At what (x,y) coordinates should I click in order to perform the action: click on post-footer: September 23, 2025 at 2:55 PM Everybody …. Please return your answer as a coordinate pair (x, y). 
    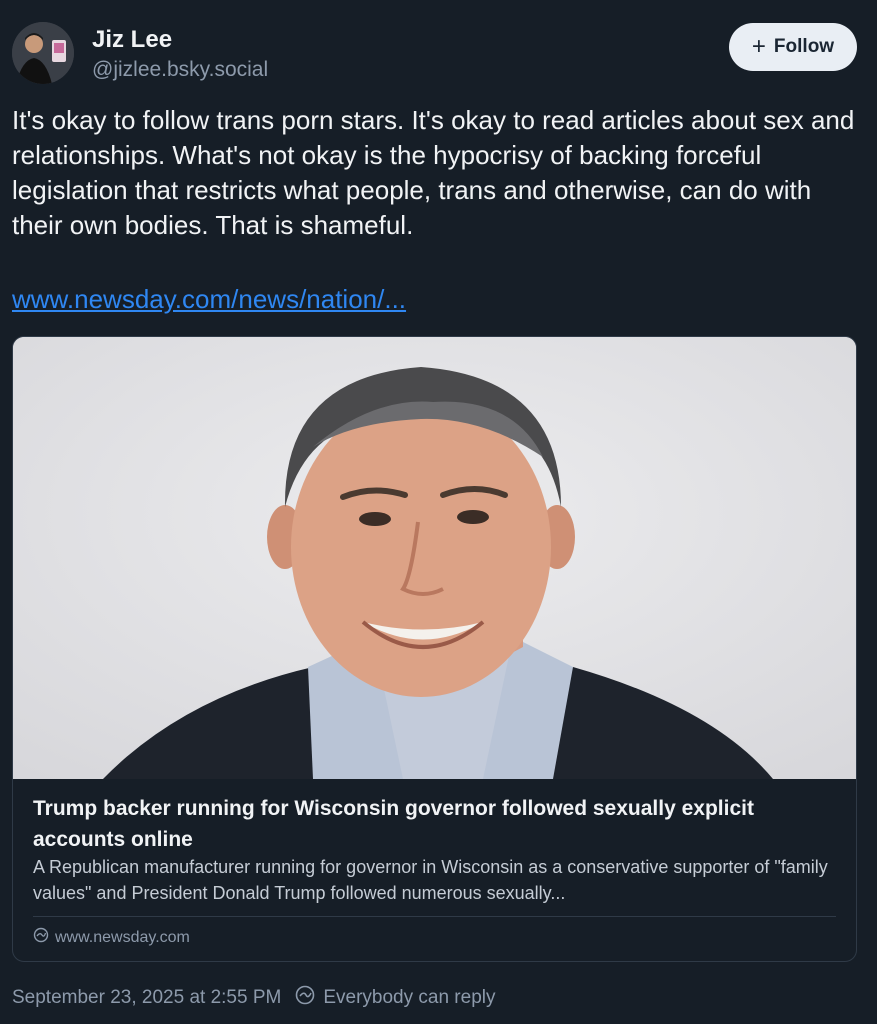
    Looking at the image, I should click on (254, 998).